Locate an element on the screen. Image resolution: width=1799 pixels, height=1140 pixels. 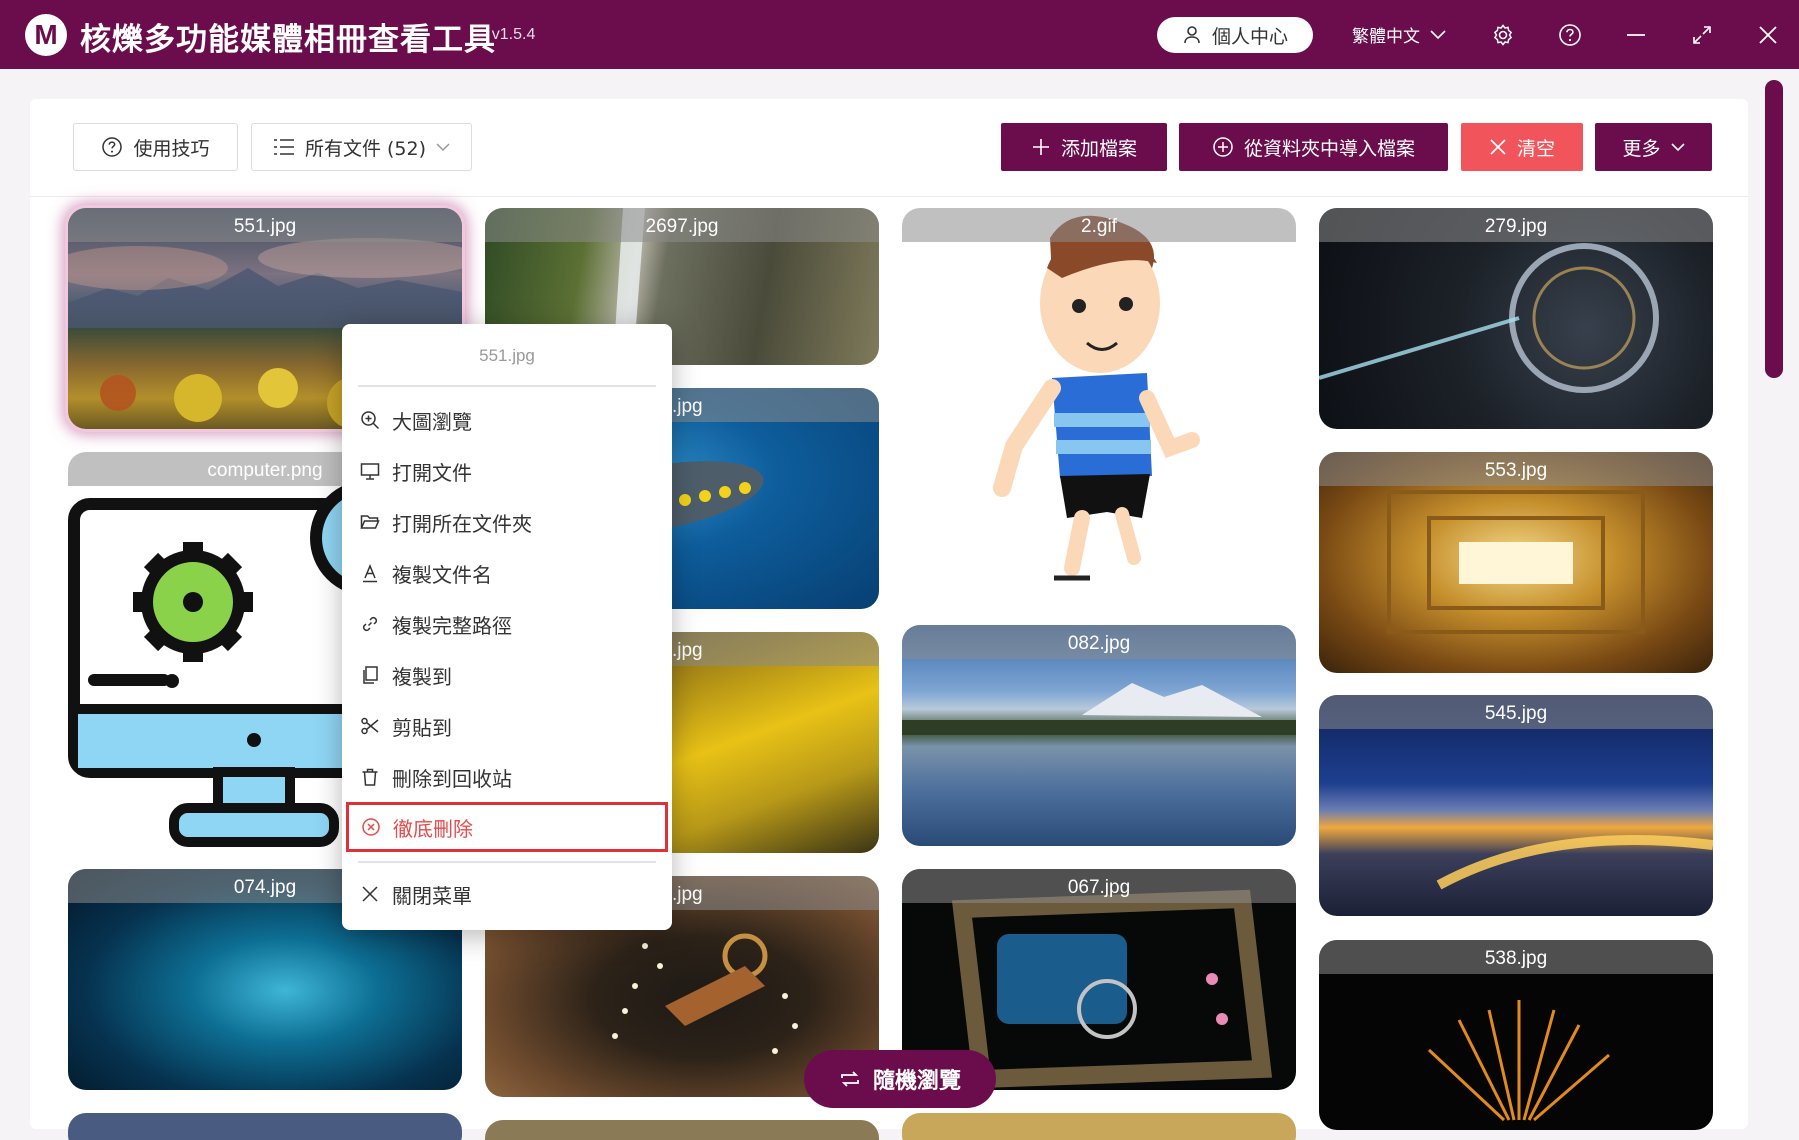
clear-button: 清空 is located at coordinates (1522, 147).